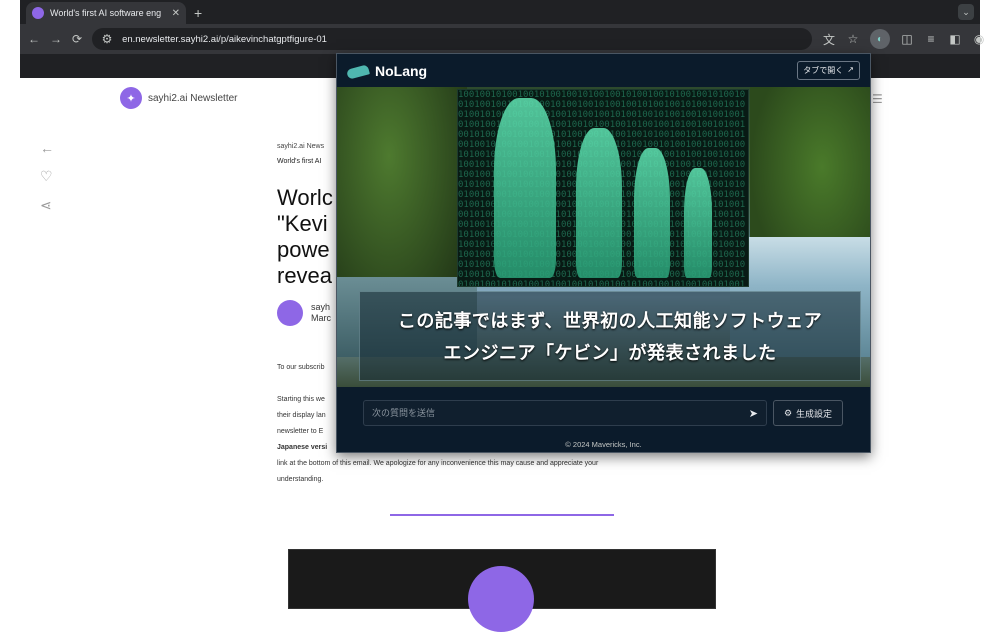 This screenshot has height=632, width=1000. I want to click on site-name: sayhi2.ai Newsletter, so click(193, 98).